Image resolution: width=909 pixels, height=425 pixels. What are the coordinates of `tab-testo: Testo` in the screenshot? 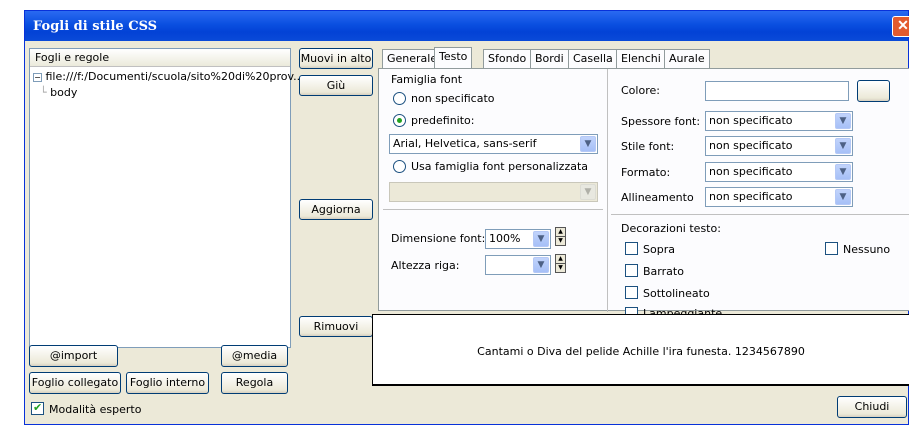 It's located at (453, 58).